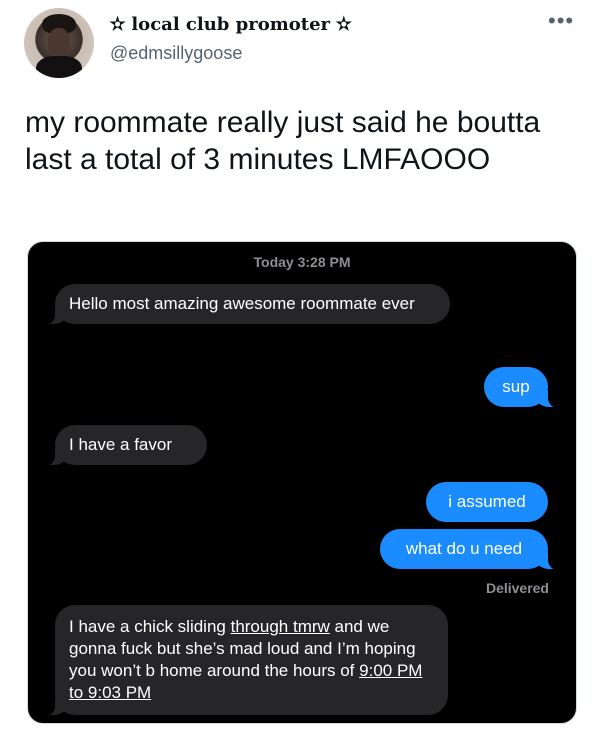 The height and width of the screenshot is (735, 600). What do you see at coordinates (302, 262) in the screenshot?
I see `conversation-timestamp: Today 3:28 PM` at bounding box center [302, 262].